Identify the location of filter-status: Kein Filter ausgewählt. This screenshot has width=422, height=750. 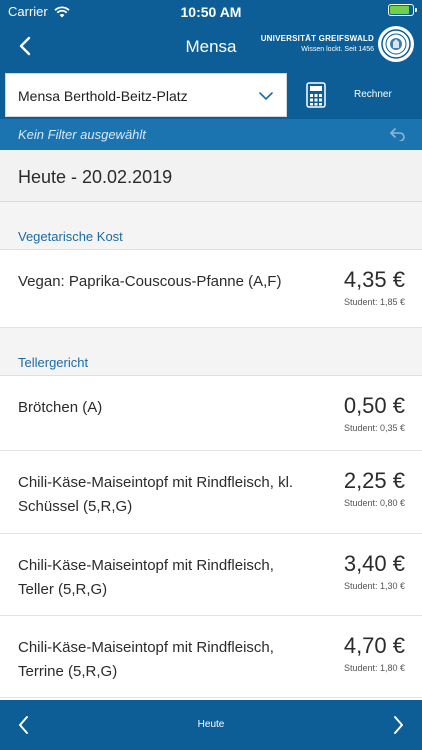
(82, 134).